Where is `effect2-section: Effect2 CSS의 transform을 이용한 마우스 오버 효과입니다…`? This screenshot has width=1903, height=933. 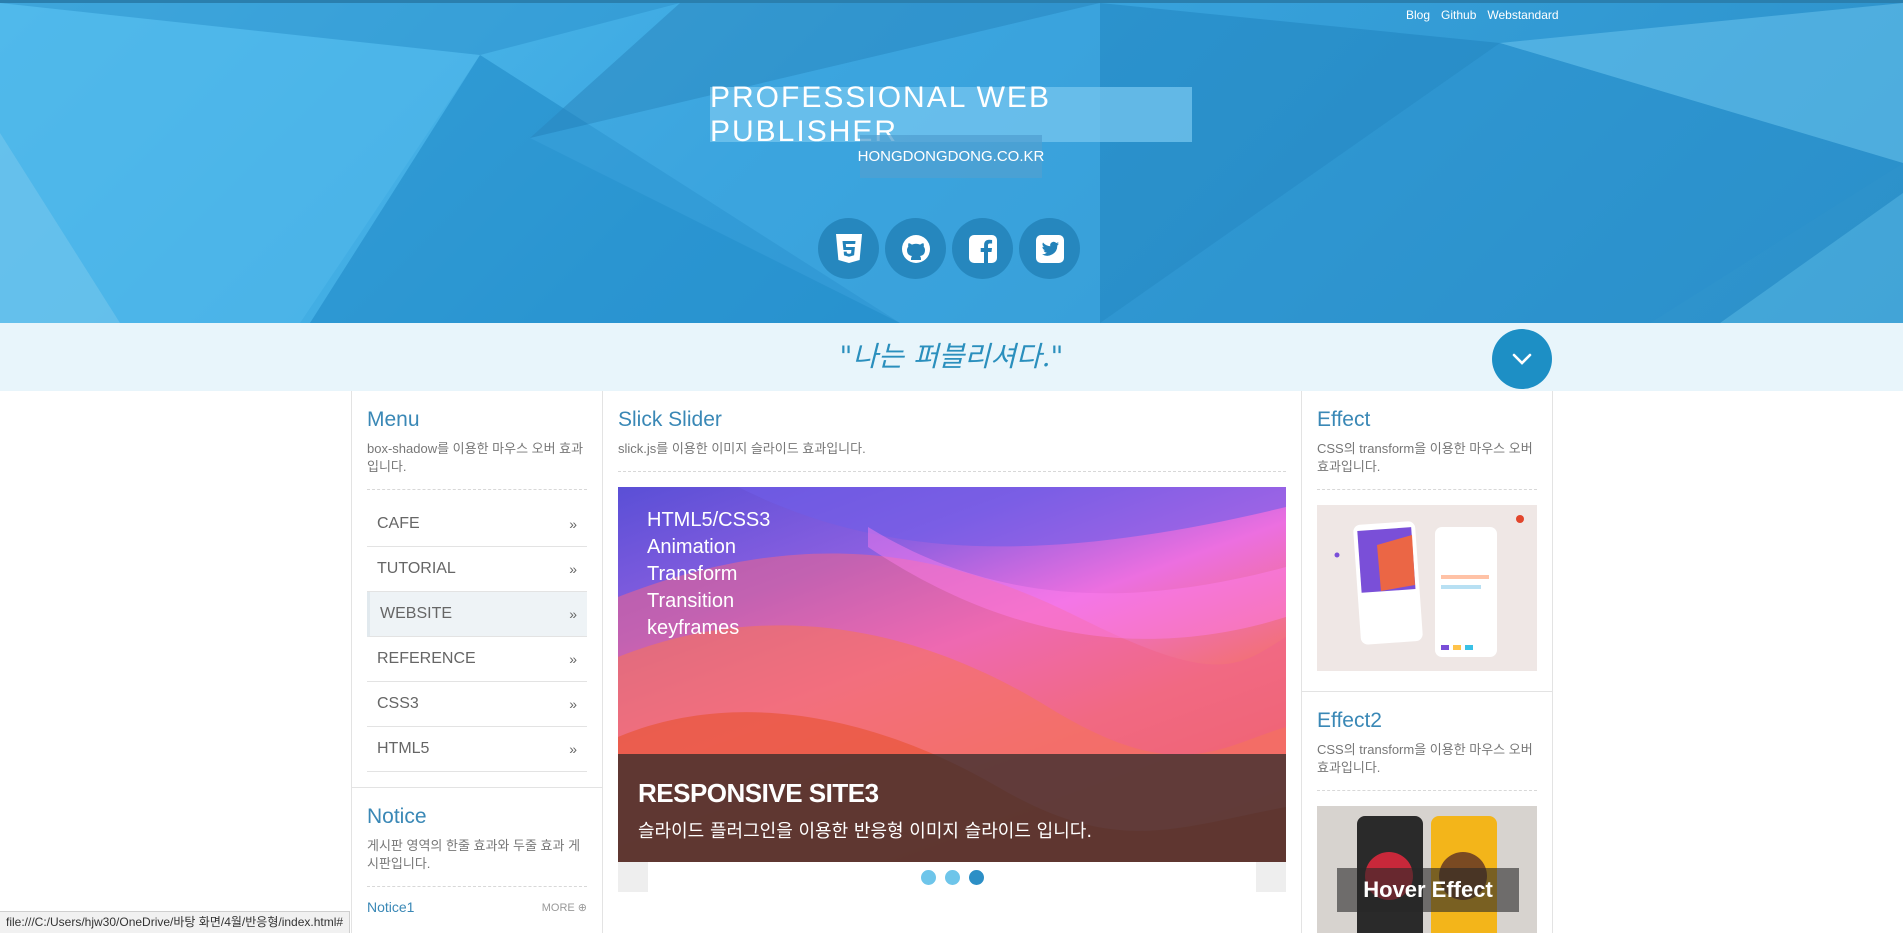
effect2-section: Effect2 CSS의 transform을 이용한 마우스 오버 효과입니다… is located at coordinates (1427, 812).